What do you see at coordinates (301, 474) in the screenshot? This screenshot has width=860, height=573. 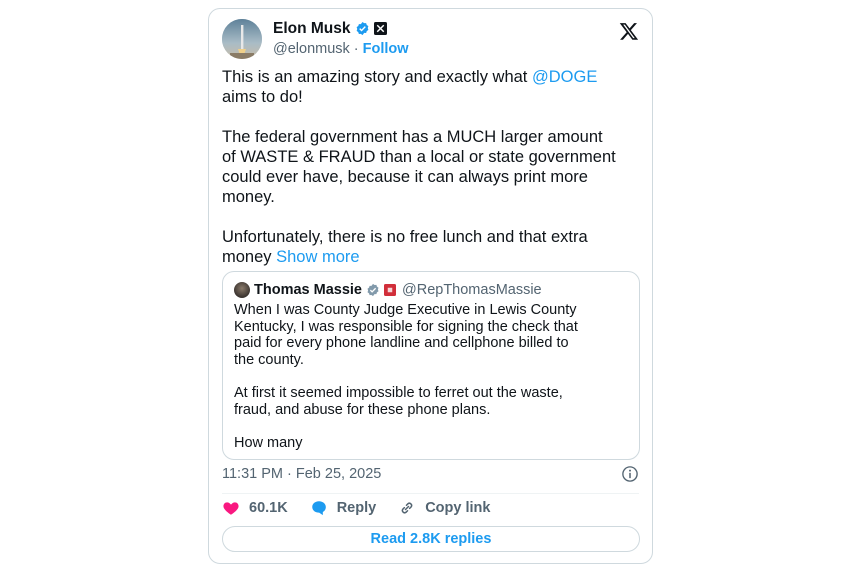 I see `timestamp-link: 11:31 PM · Feb 25, 2025` at bounding box center [301, 474].